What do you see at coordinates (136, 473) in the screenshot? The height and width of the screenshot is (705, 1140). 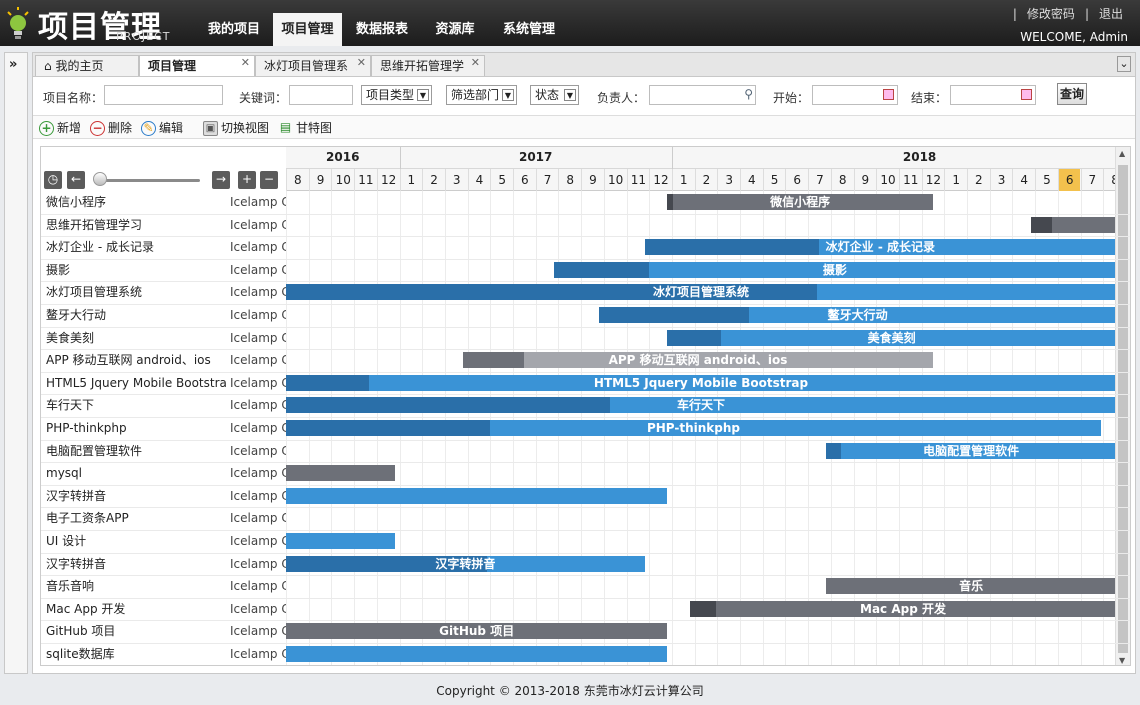 I see `task-name: mysql` at bounding box center [136, 473].